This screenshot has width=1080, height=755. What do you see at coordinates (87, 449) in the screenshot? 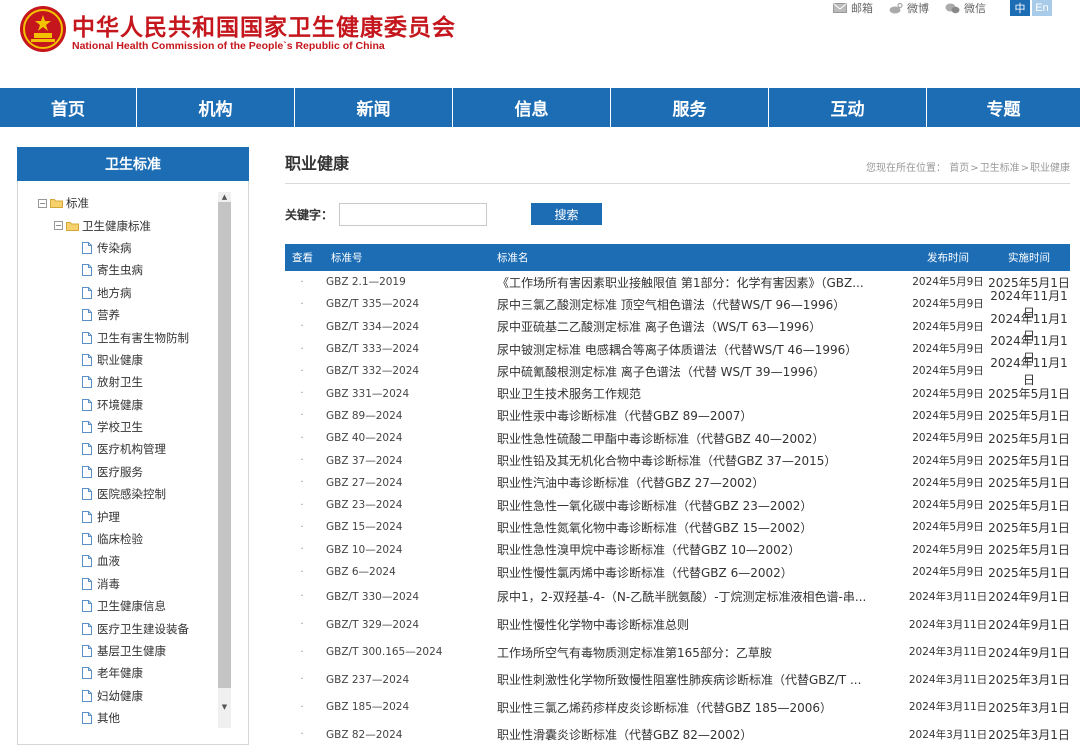
I see `document-icon` at bounding box center [87, 449].